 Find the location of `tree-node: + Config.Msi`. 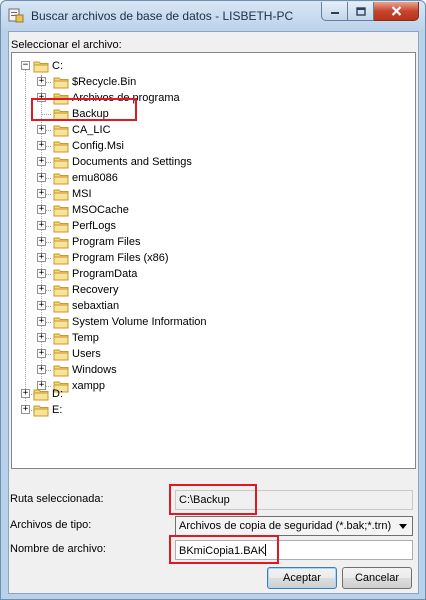

tree-node: + Config.Msi is located at coordinates (80, 146).